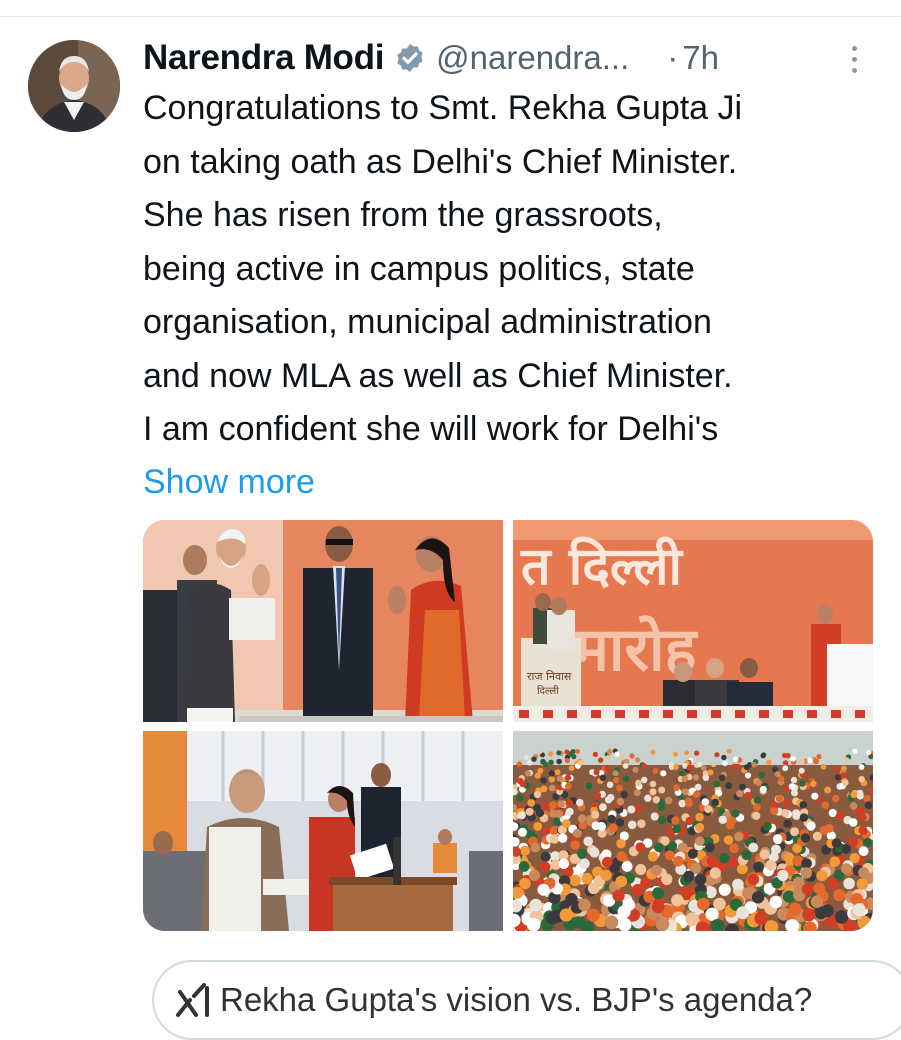 Image resolution: width=901 pixels, height=1040 pixels. What do you see at coordinates (450, 16) in the screenshot?
I see `top-divider` at bounding box center [450, 16].